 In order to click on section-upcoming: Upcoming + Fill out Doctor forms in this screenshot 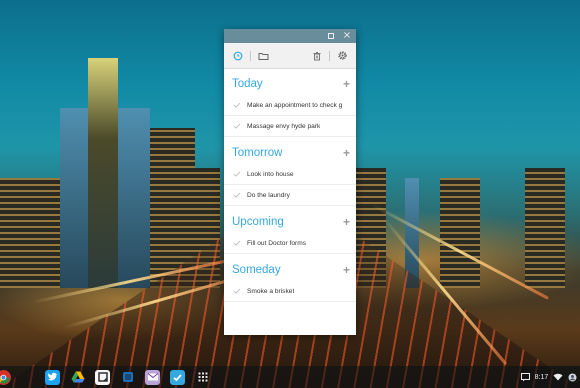, I will do `click(290, 231)`.